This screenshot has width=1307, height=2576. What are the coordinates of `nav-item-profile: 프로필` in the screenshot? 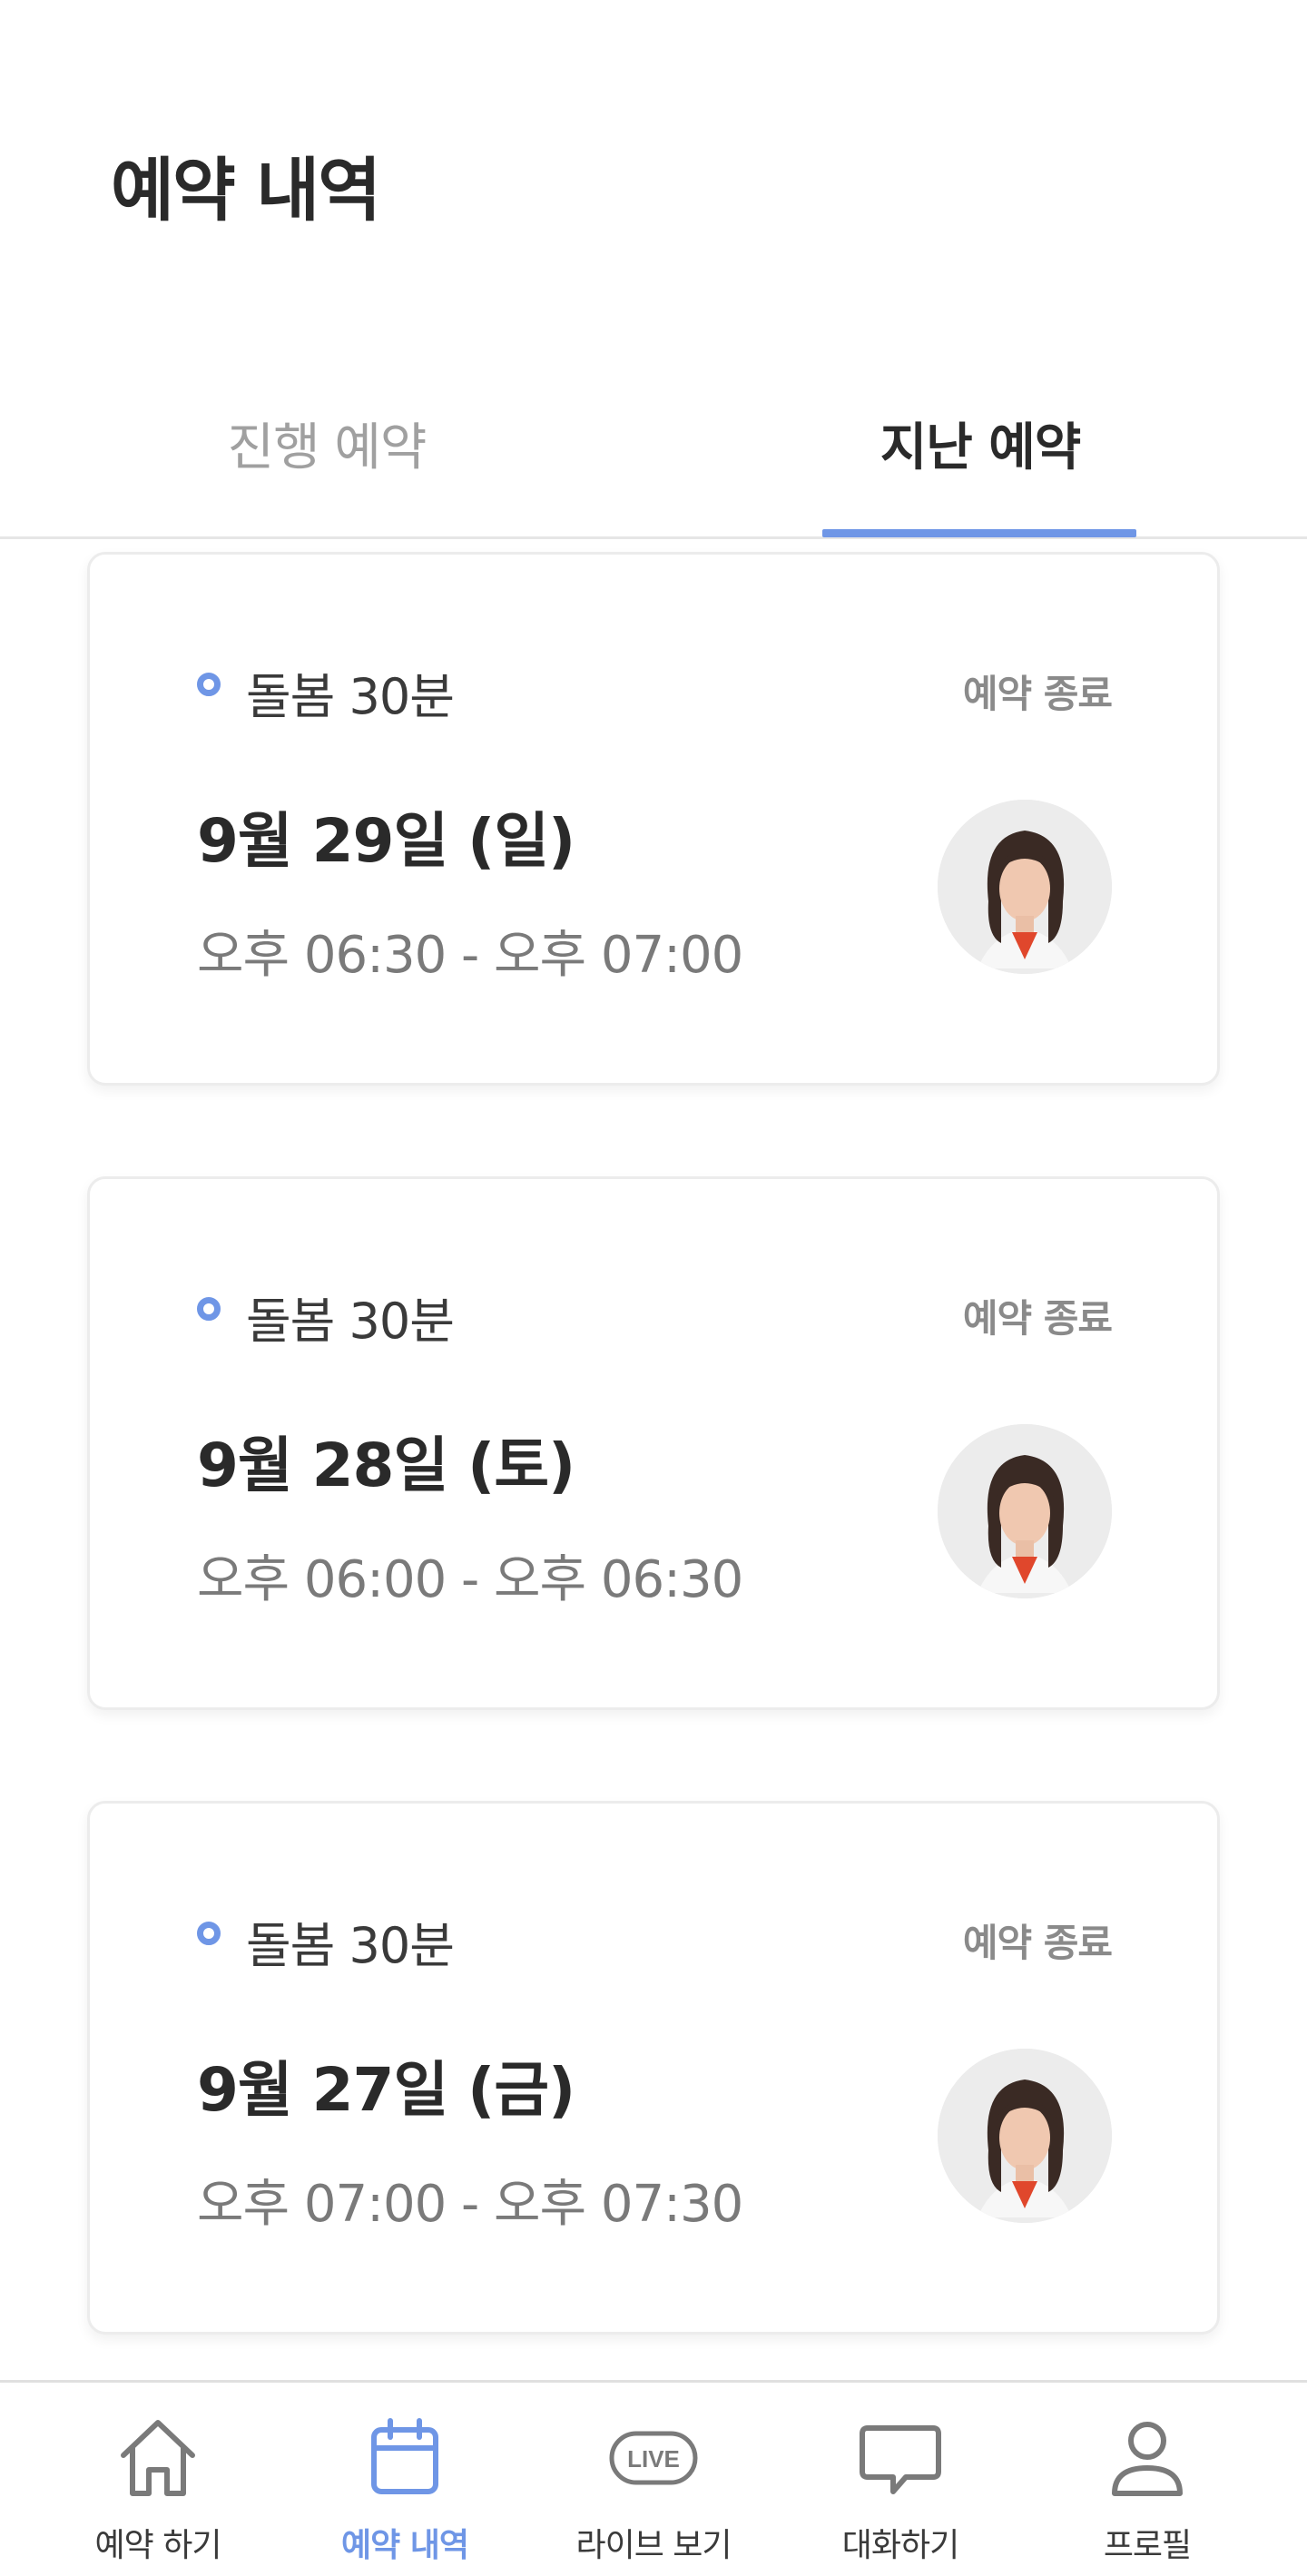 It's located at (1147, 2479).